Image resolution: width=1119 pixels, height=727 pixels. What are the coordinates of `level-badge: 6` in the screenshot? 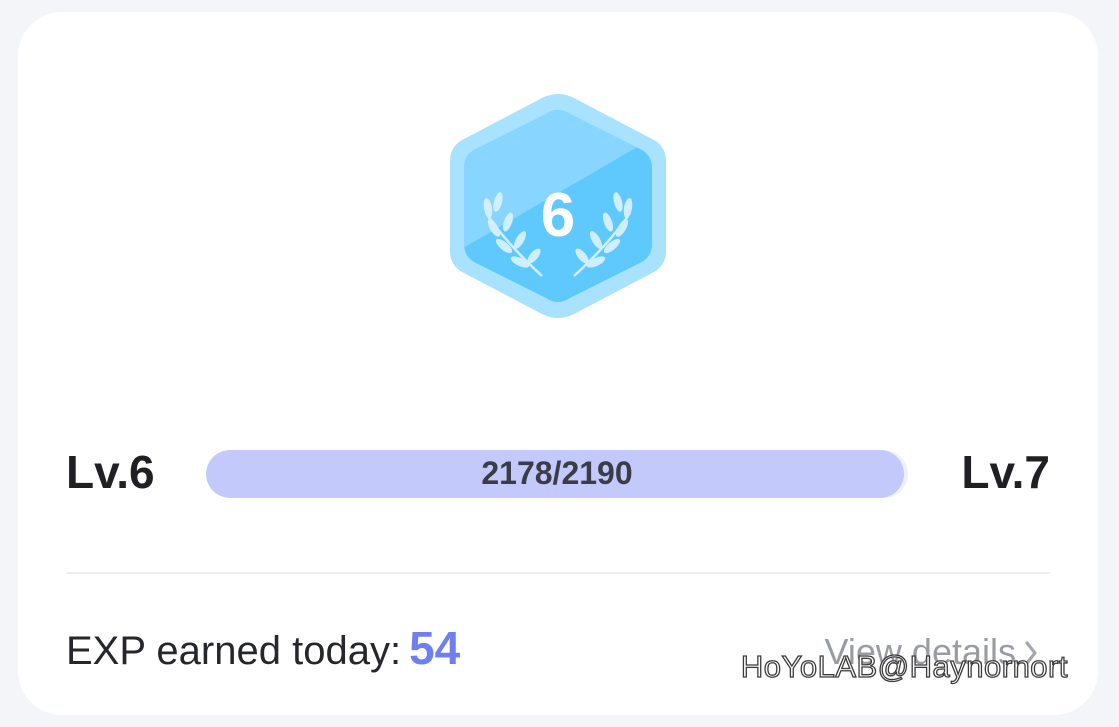 It's located at (558, 206).